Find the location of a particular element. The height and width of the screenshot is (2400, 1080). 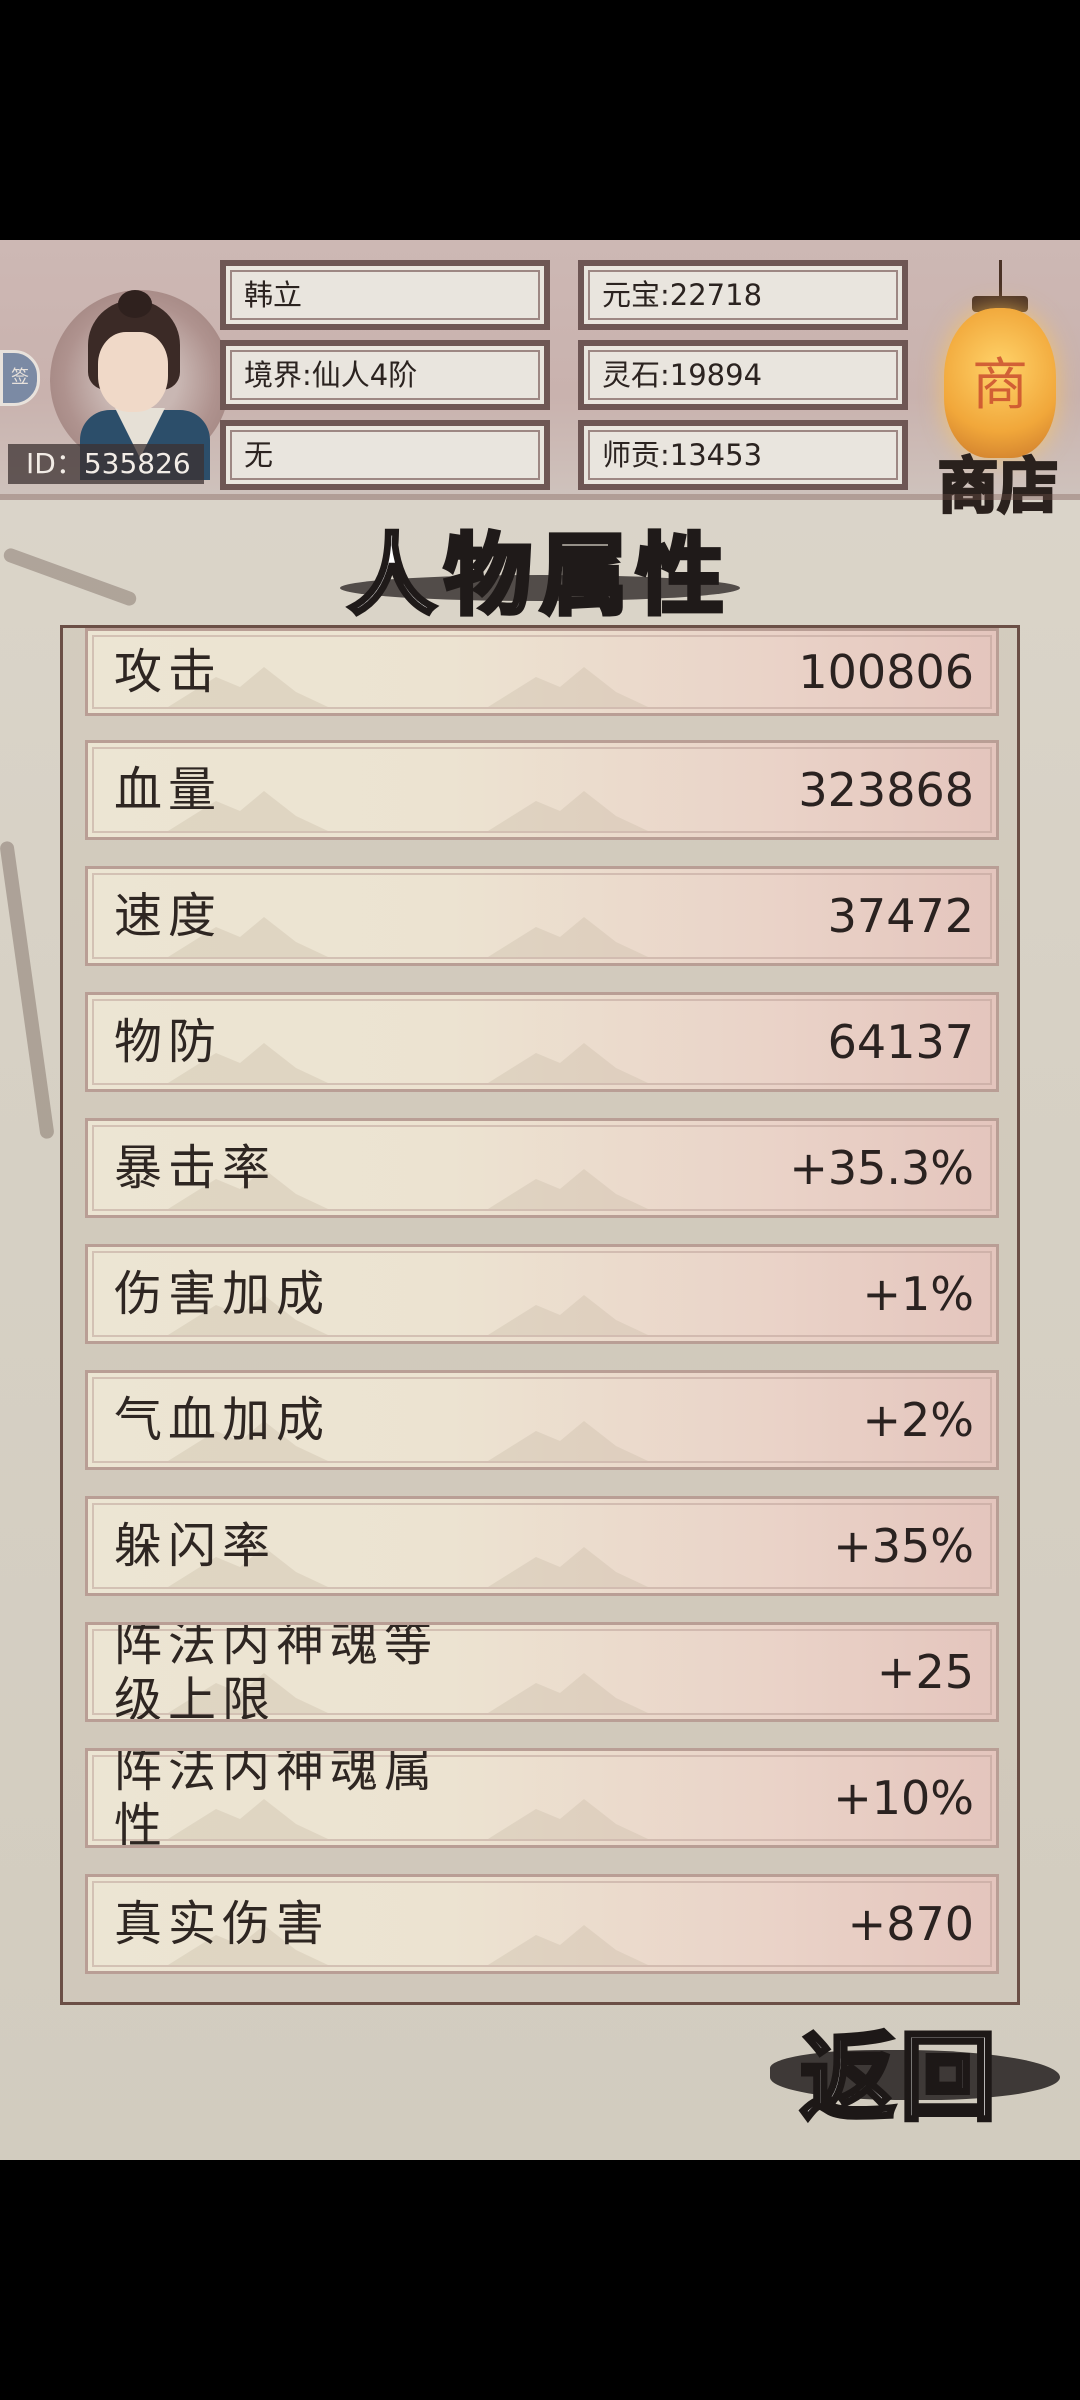

player-sect-field: 无 is located at coordinates (385, 455).